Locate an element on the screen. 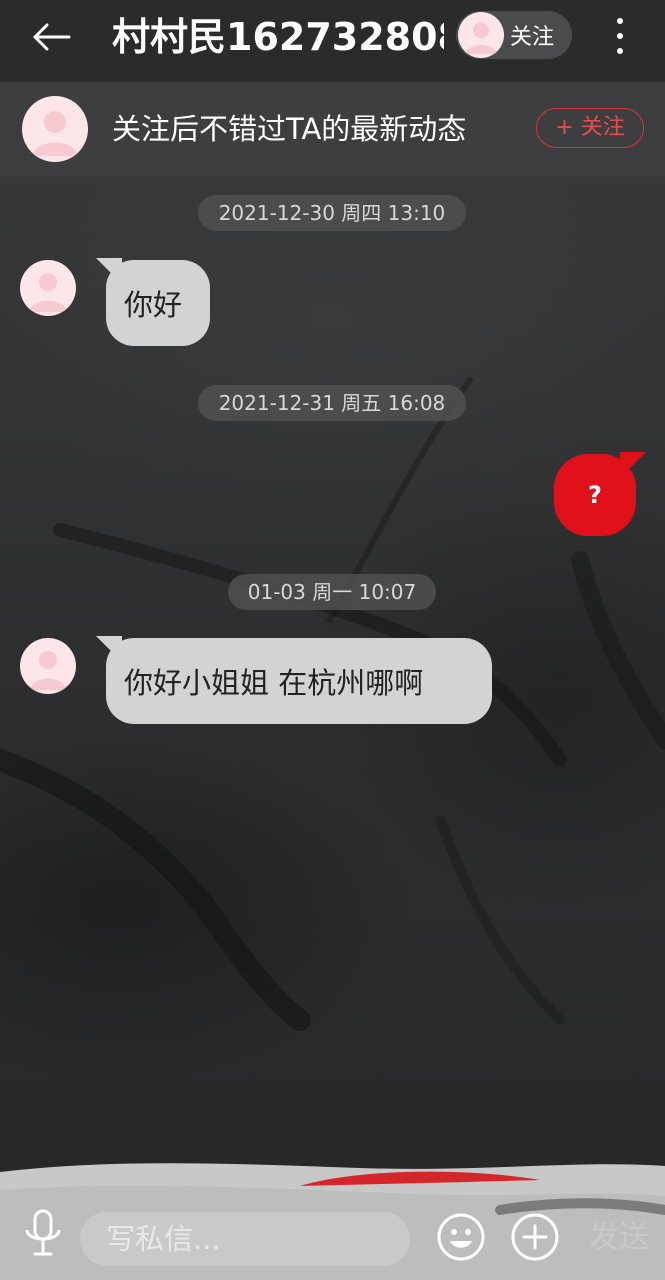 The width and height of the screenshot is (665, 1280). timestamp: 2021-12-30 周四 13:10 is located at coordinates (332, 213).